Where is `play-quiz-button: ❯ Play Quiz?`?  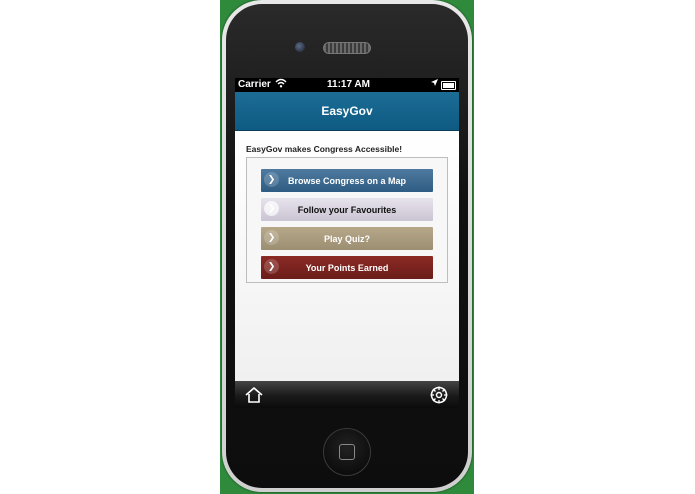
play-quiz-button: ❯ Play Quiz? is located at coordinates (347, 238).